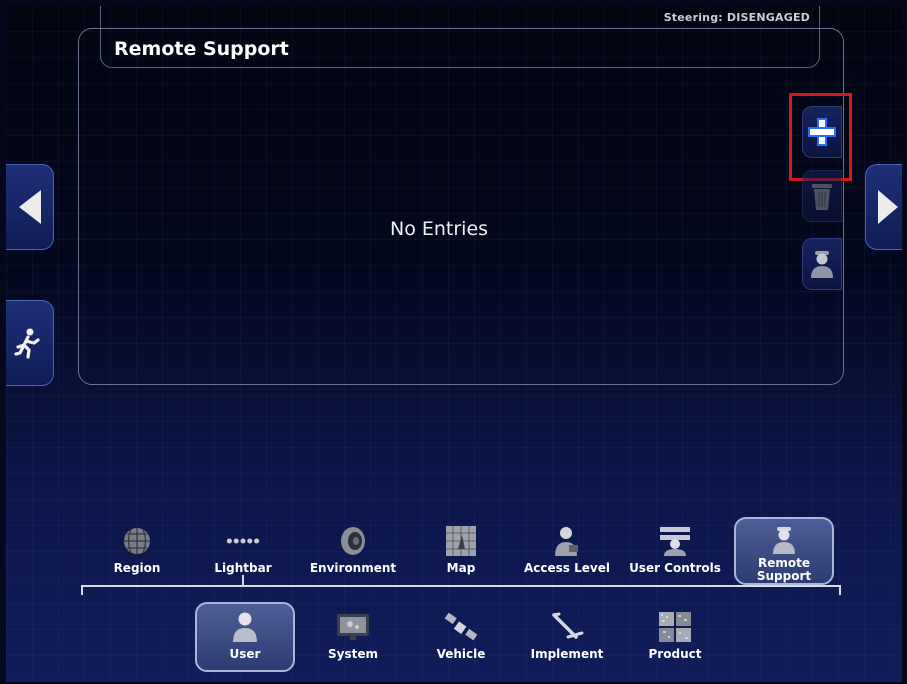 The image size is (907, 684). Describe the element at coordinates (243, 581) in the screenshot. I see `bracket-connector` at that location.